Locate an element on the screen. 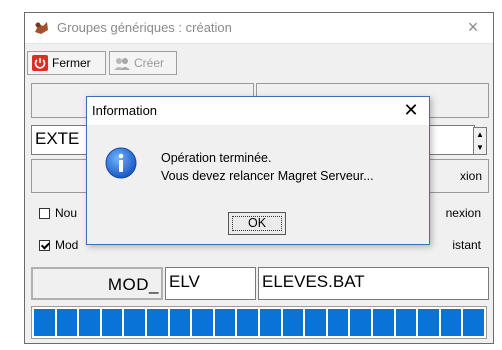  dialog-close-icon: ✕ is located at coordinates (411, 110).